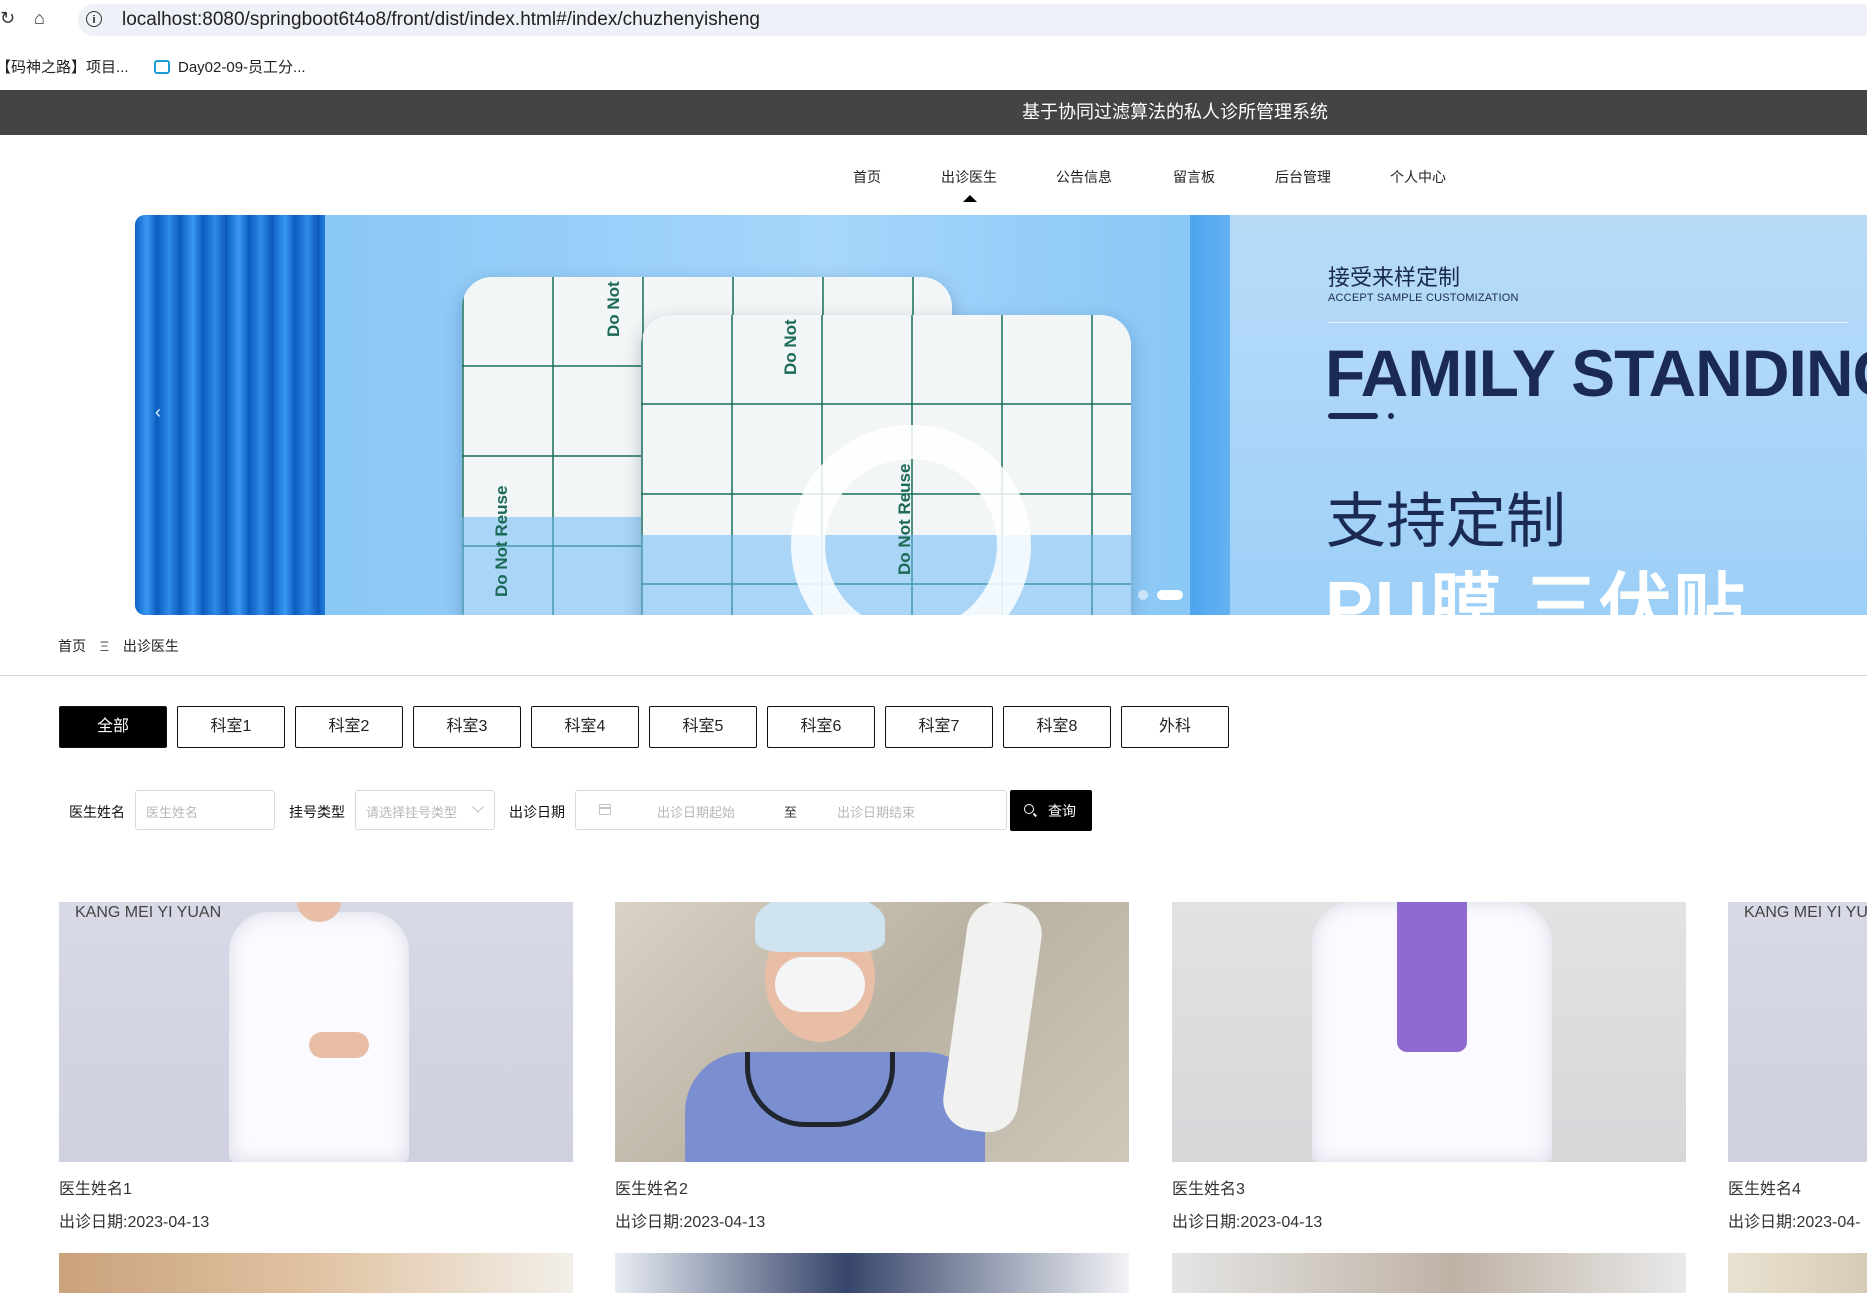 This screenshot has width=1867, height=1293. What do you see at coordinates (113, 727) in the screenshot?
I see `category-tab-all: 全部` at bounding box center [113, 727].